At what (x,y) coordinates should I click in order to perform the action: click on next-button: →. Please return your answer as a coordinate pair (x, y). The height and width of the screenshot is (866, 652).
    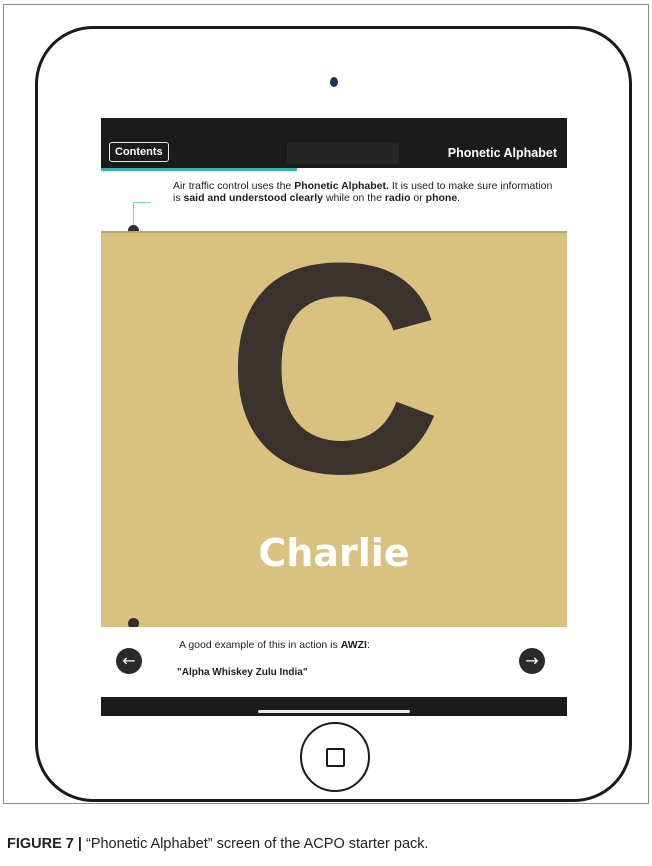
    Looking at the image, I should click on (532, 661).